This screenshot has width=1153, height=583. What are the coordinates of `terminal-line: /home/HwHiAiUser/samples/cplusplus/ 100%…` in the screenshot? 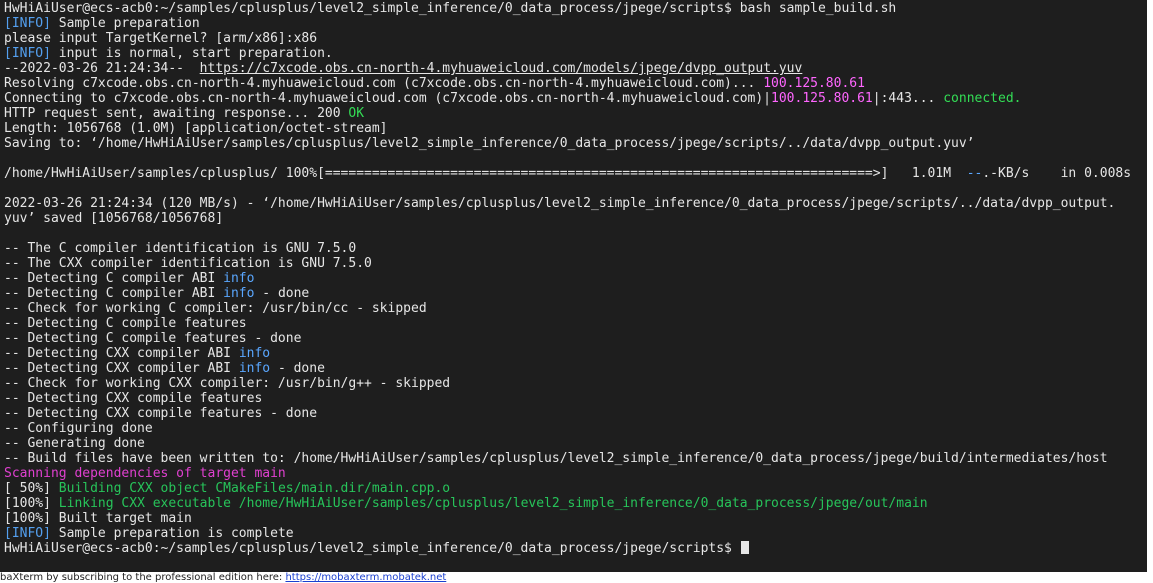 It's located at (575, 173).